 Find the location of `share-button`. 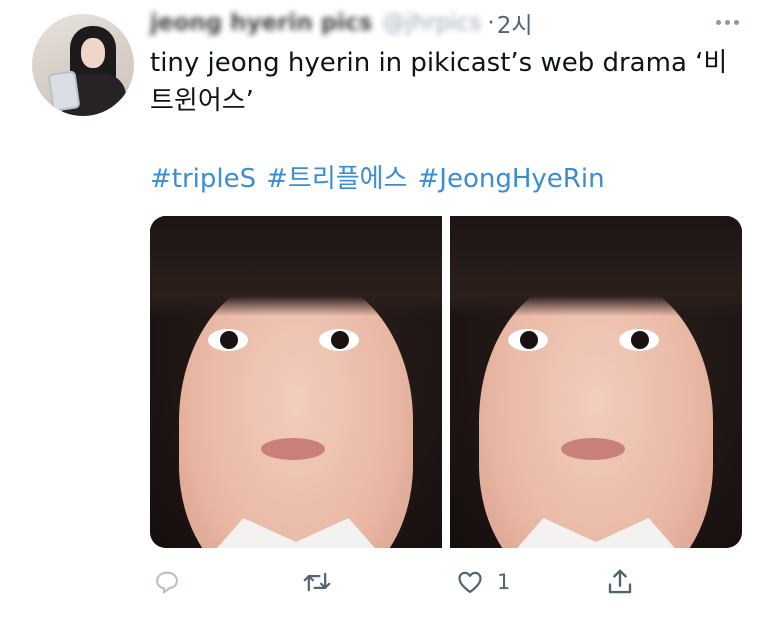

share-button is located at coordinates (620, 582).